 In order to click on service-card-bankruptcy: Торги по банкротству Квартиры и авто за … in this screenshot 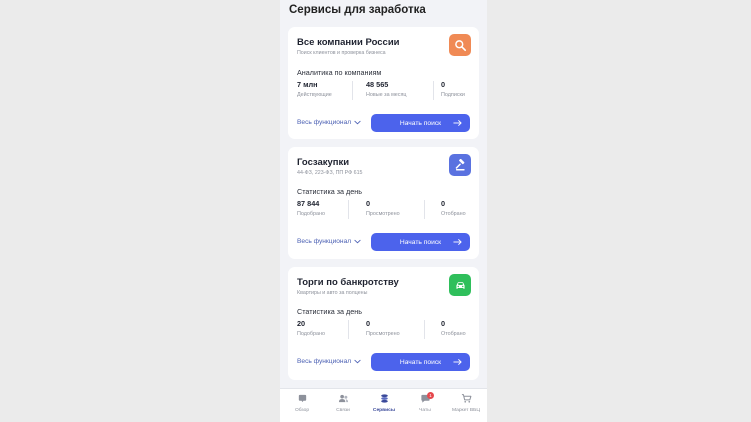, I will do `click(383, 323)`.